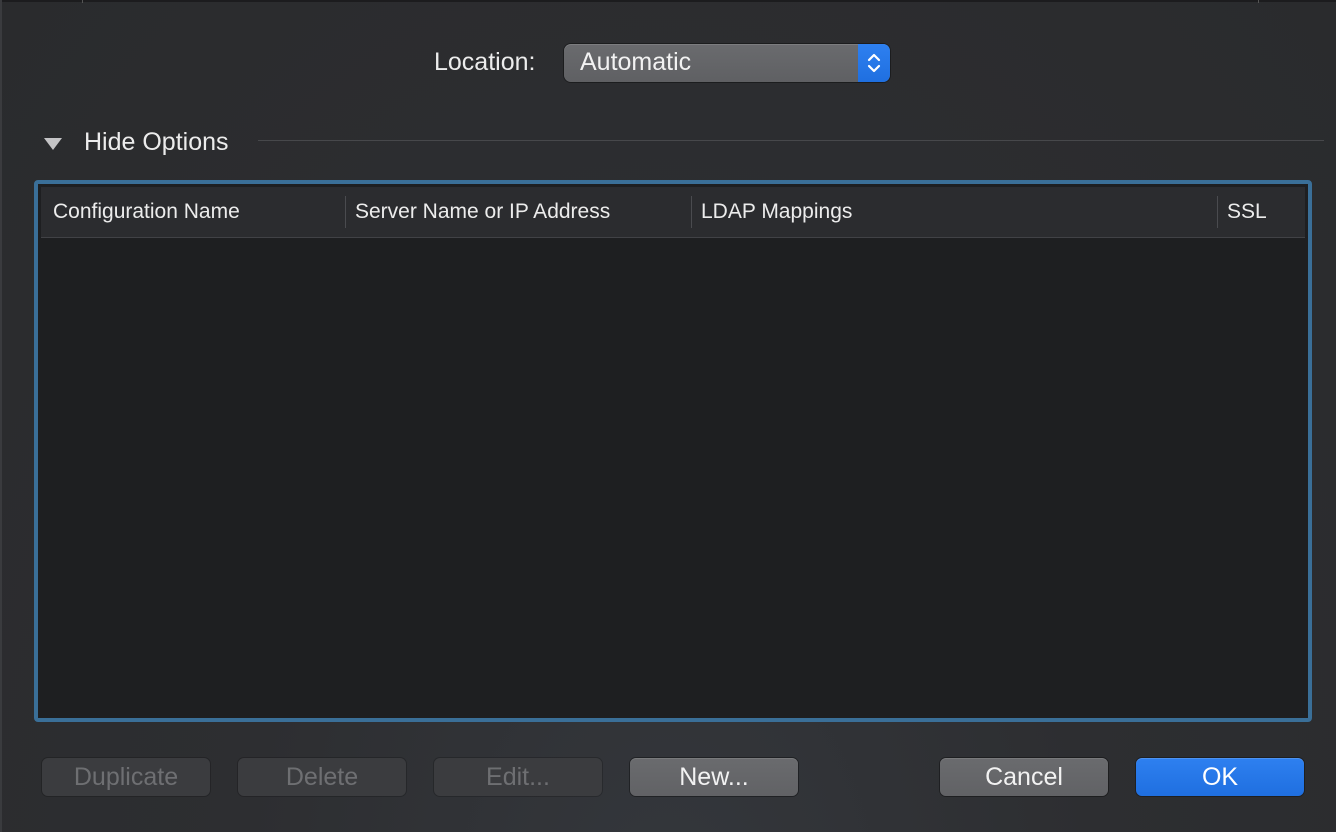  Describe the element at coordinates (485, 62) in the screenshot. I see `location-label: Location:` at that location.